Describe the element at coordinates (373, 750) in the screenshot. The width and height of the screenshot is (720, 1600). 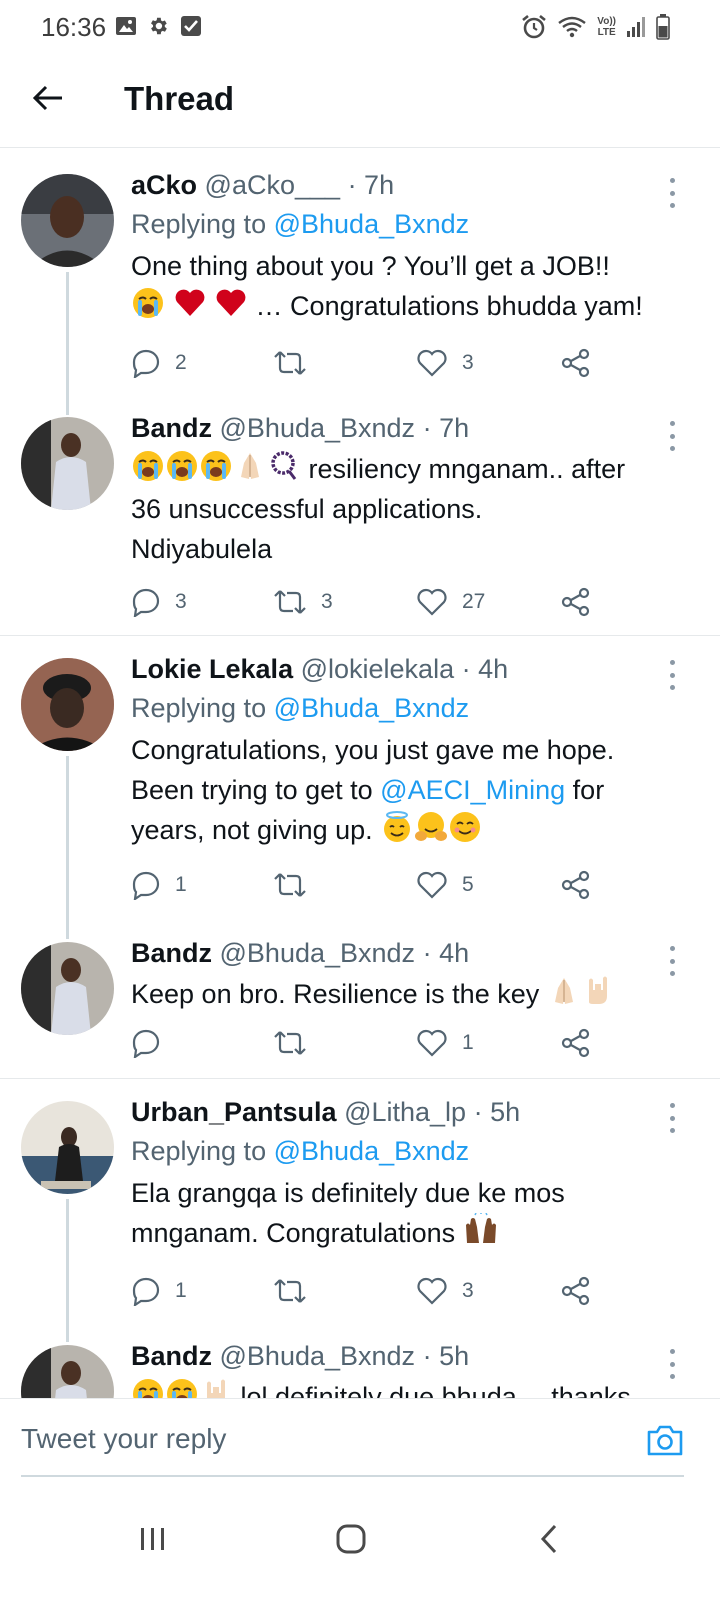
I see `tweet-text-line: Congratulations, you just gave me hope.` at that location.